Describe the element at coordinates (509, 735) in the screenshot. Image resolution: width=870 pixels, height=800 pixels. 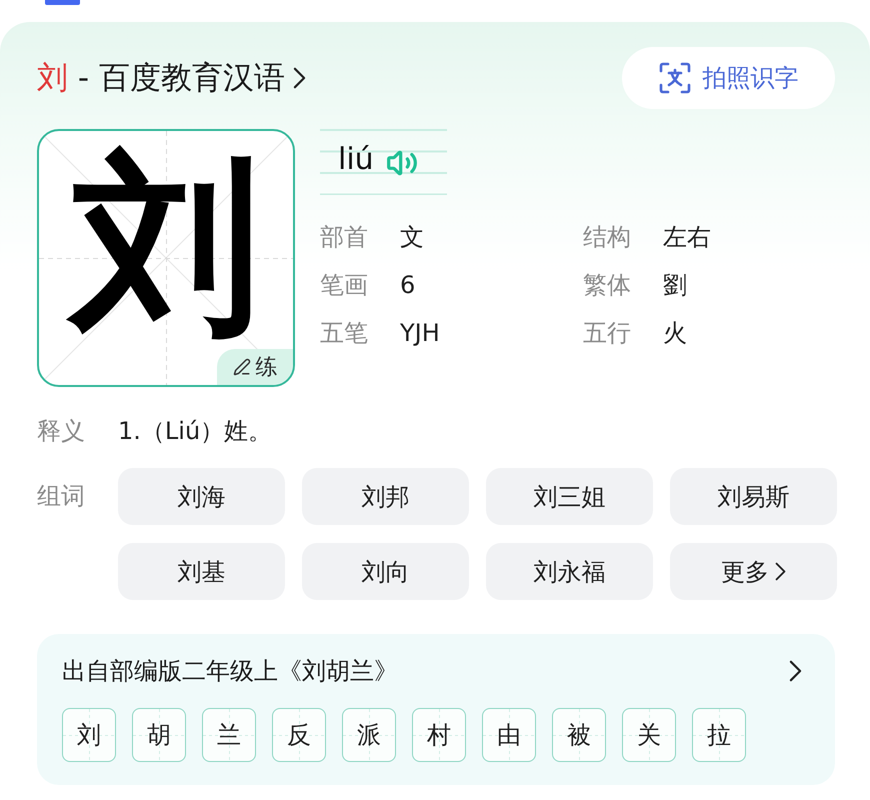
I see `lesson-character: 由` at that location.